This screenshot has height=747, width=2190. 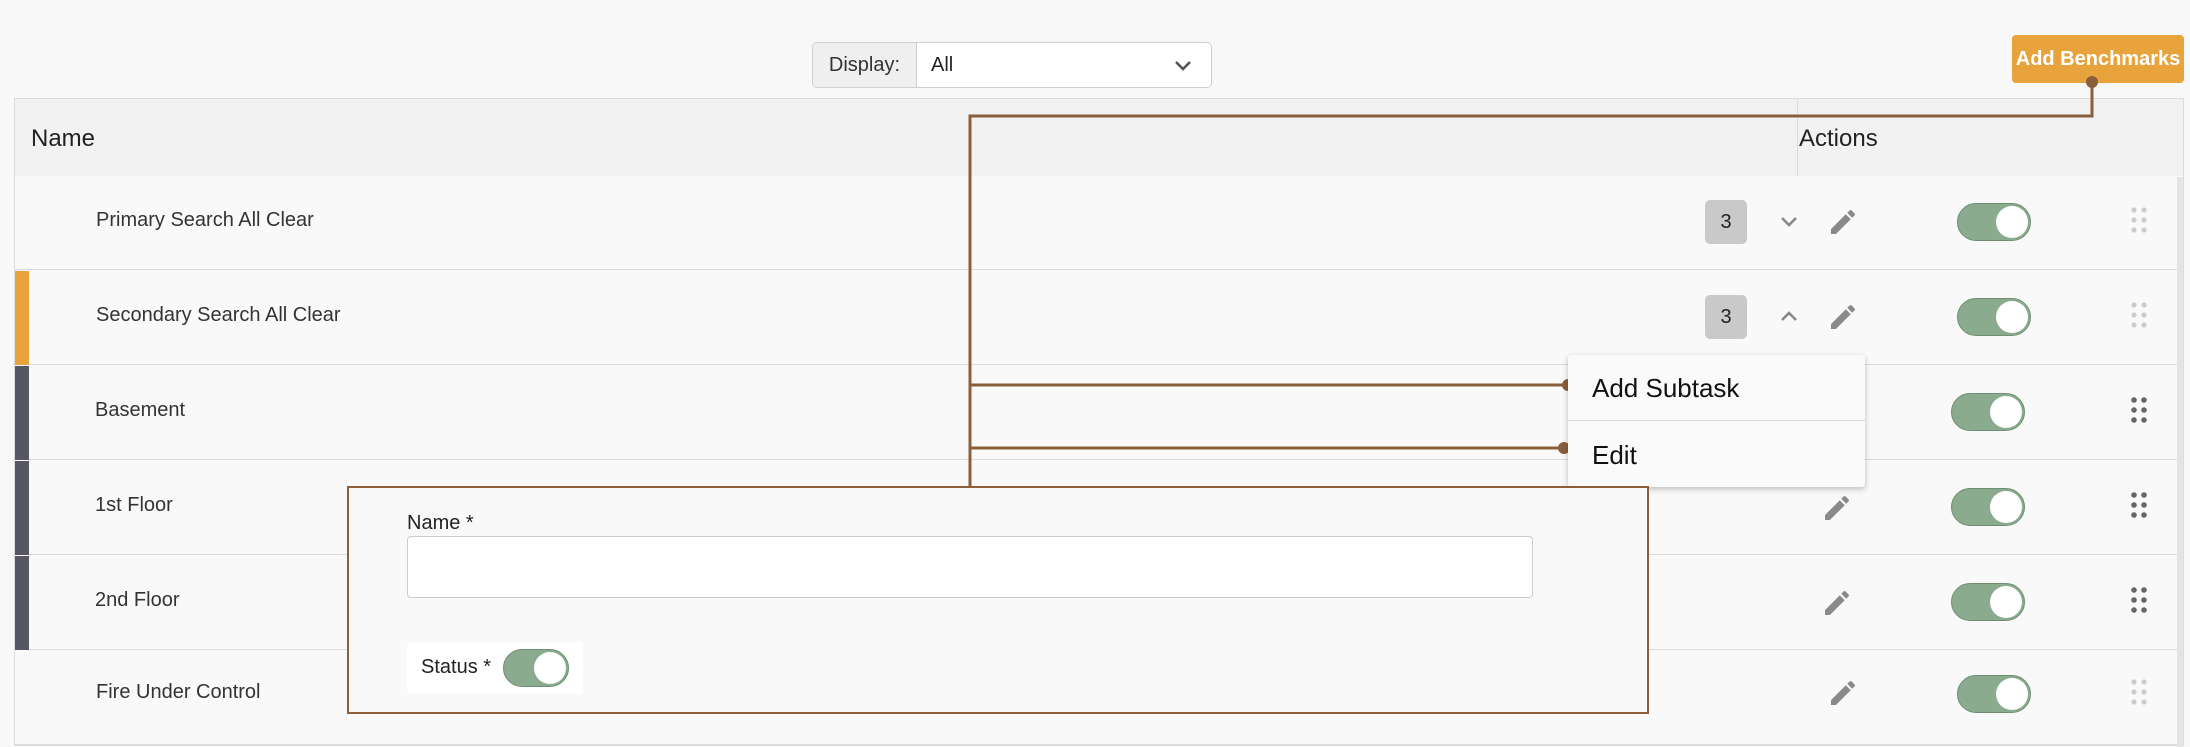 I want to click on row-name: Secondary Search All Clear, so click(x=218, y=315).